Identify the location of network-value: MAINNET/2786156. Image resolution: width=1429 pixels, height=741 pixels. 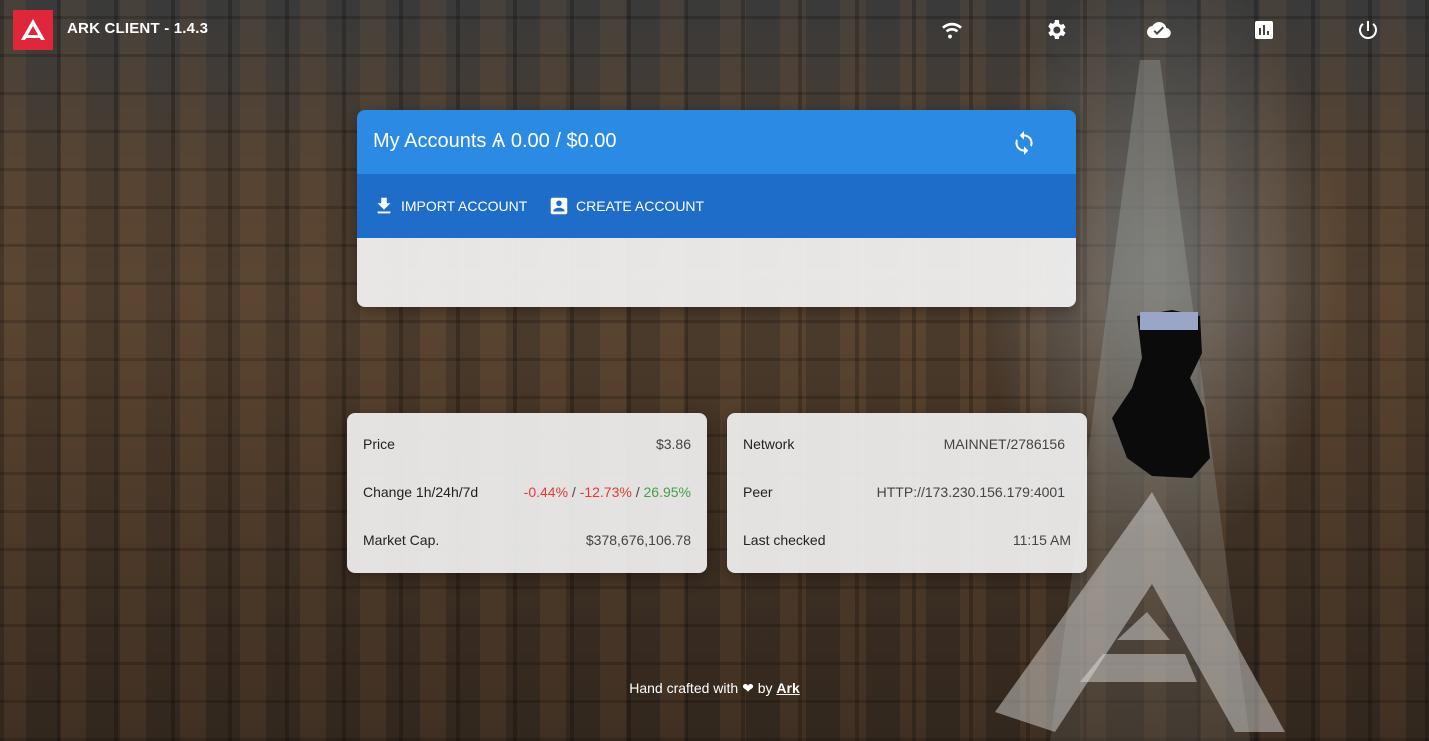
(1004, 444).